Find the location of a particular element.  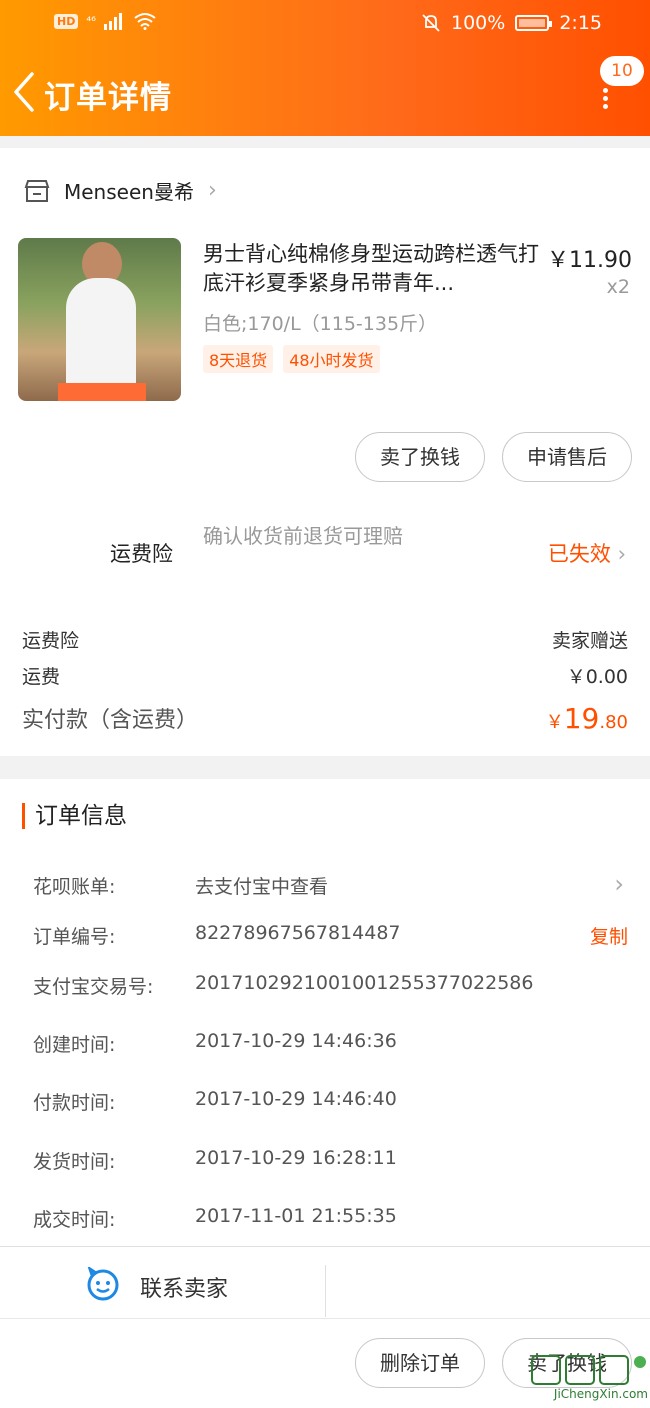

summary-label: 运费险 is located at coordinates (51, 641).